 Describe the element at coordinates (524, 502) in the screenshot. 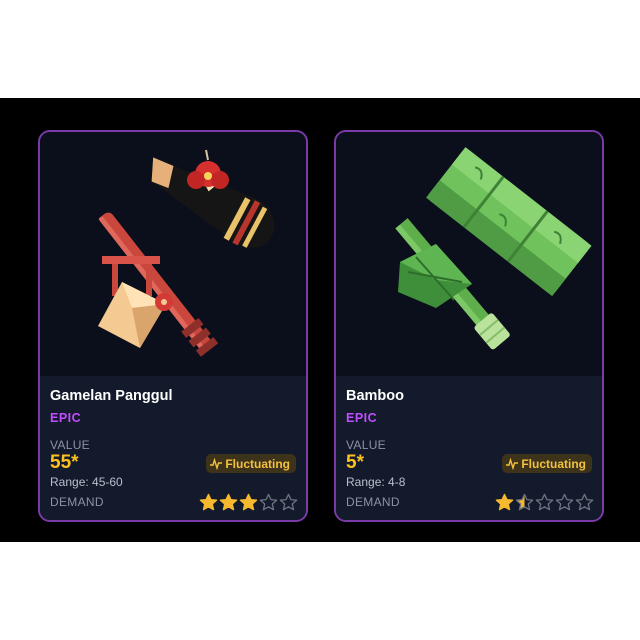

I see `star-half-icon` at that location.